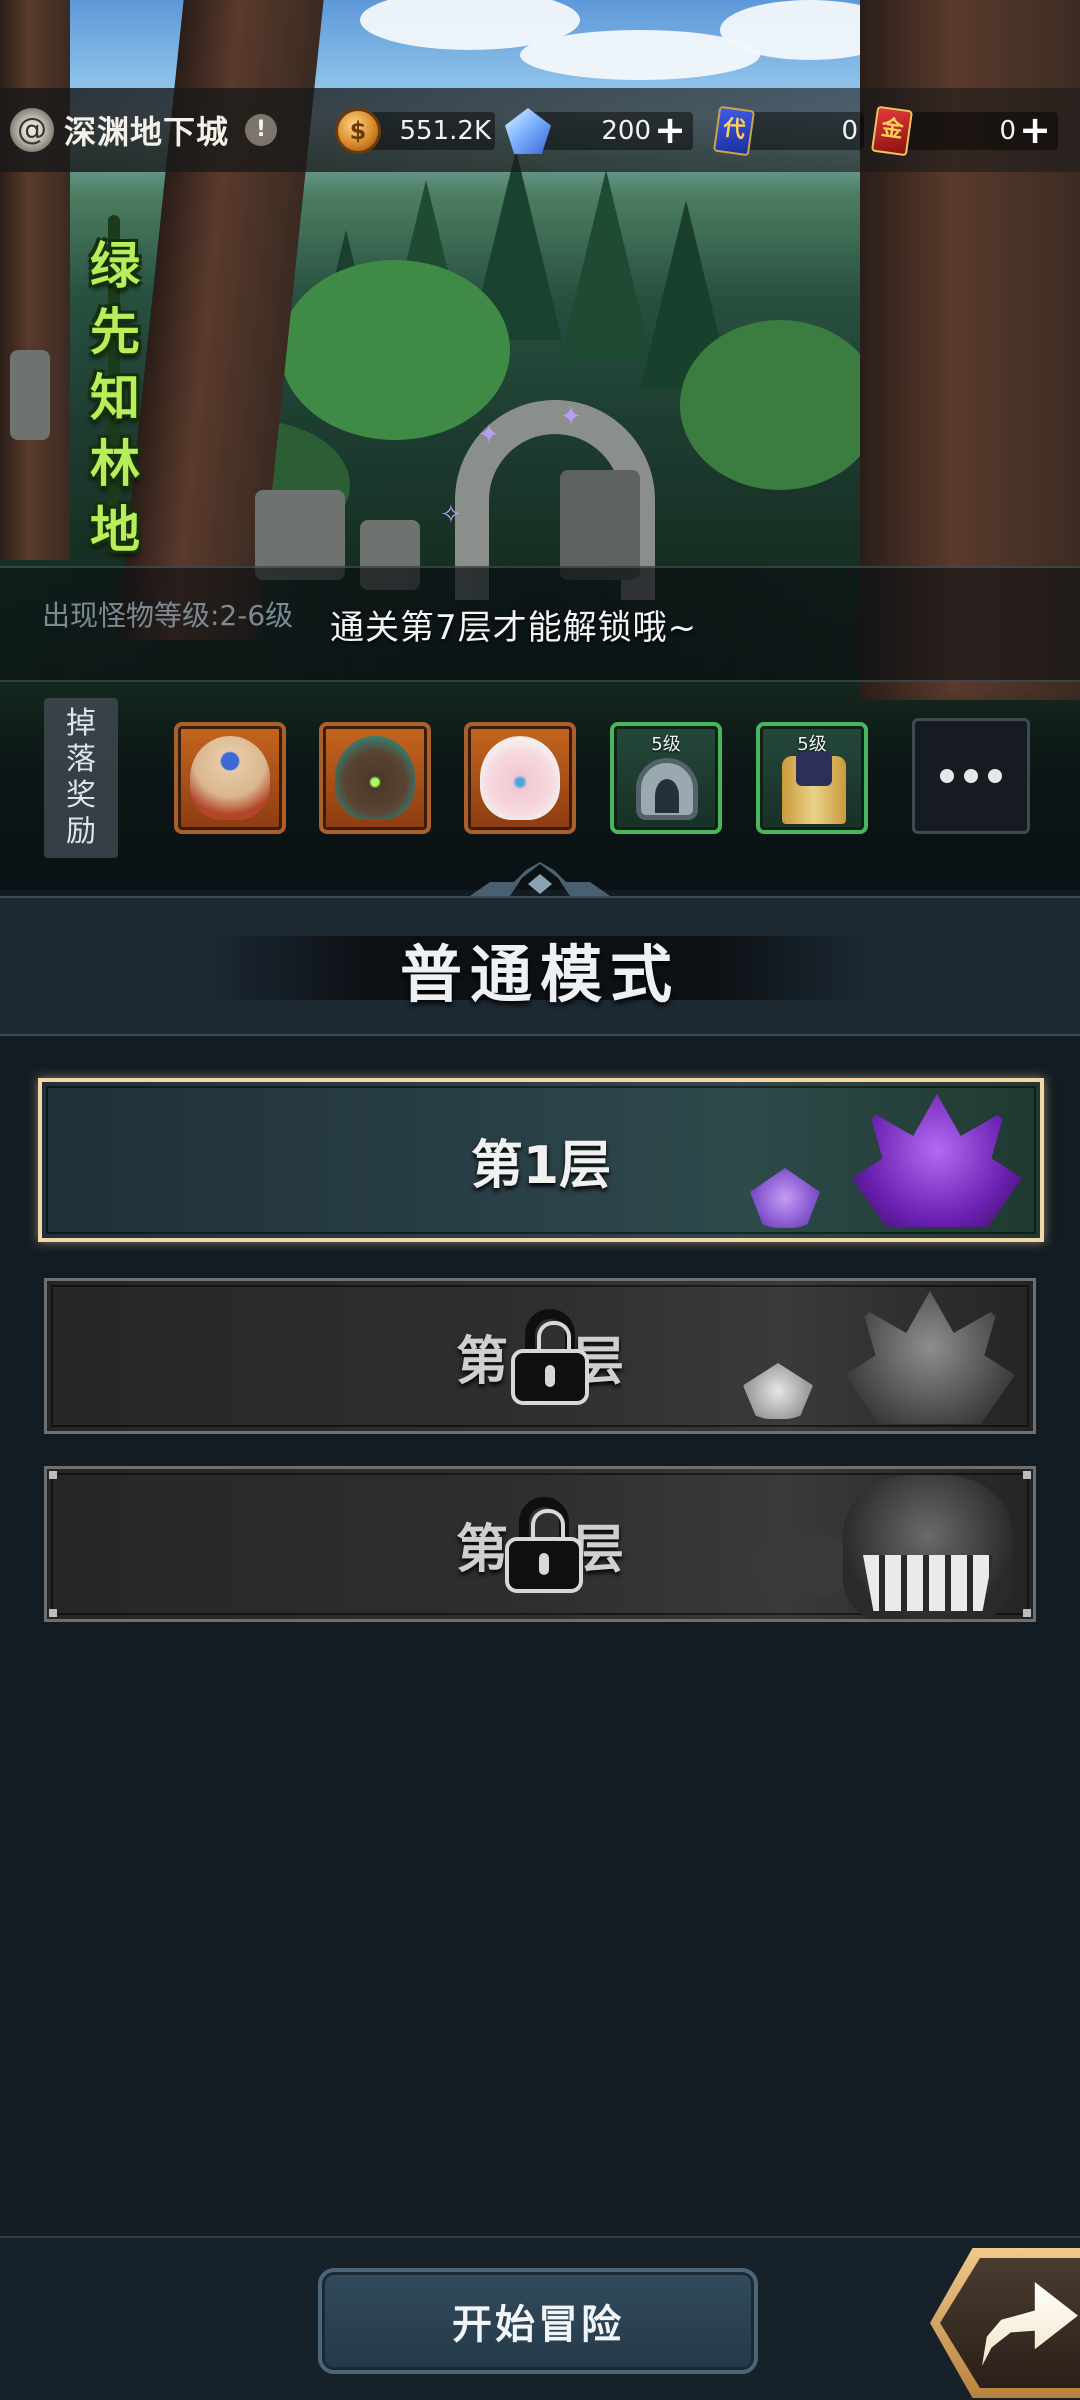 This screenshot has height=2400, width=1080. What do you see at coordinates (734, 131) in the screenshot?
I see `blue-ticket-icon: 代` at bounding box center [734, 131].